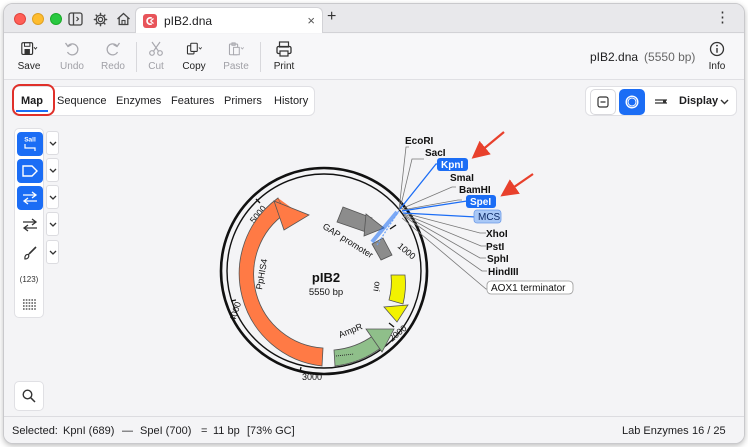 The width and height of the screenshot is (748, 447). I want to click on selection-gc: [73% GC], so click(271, 431).